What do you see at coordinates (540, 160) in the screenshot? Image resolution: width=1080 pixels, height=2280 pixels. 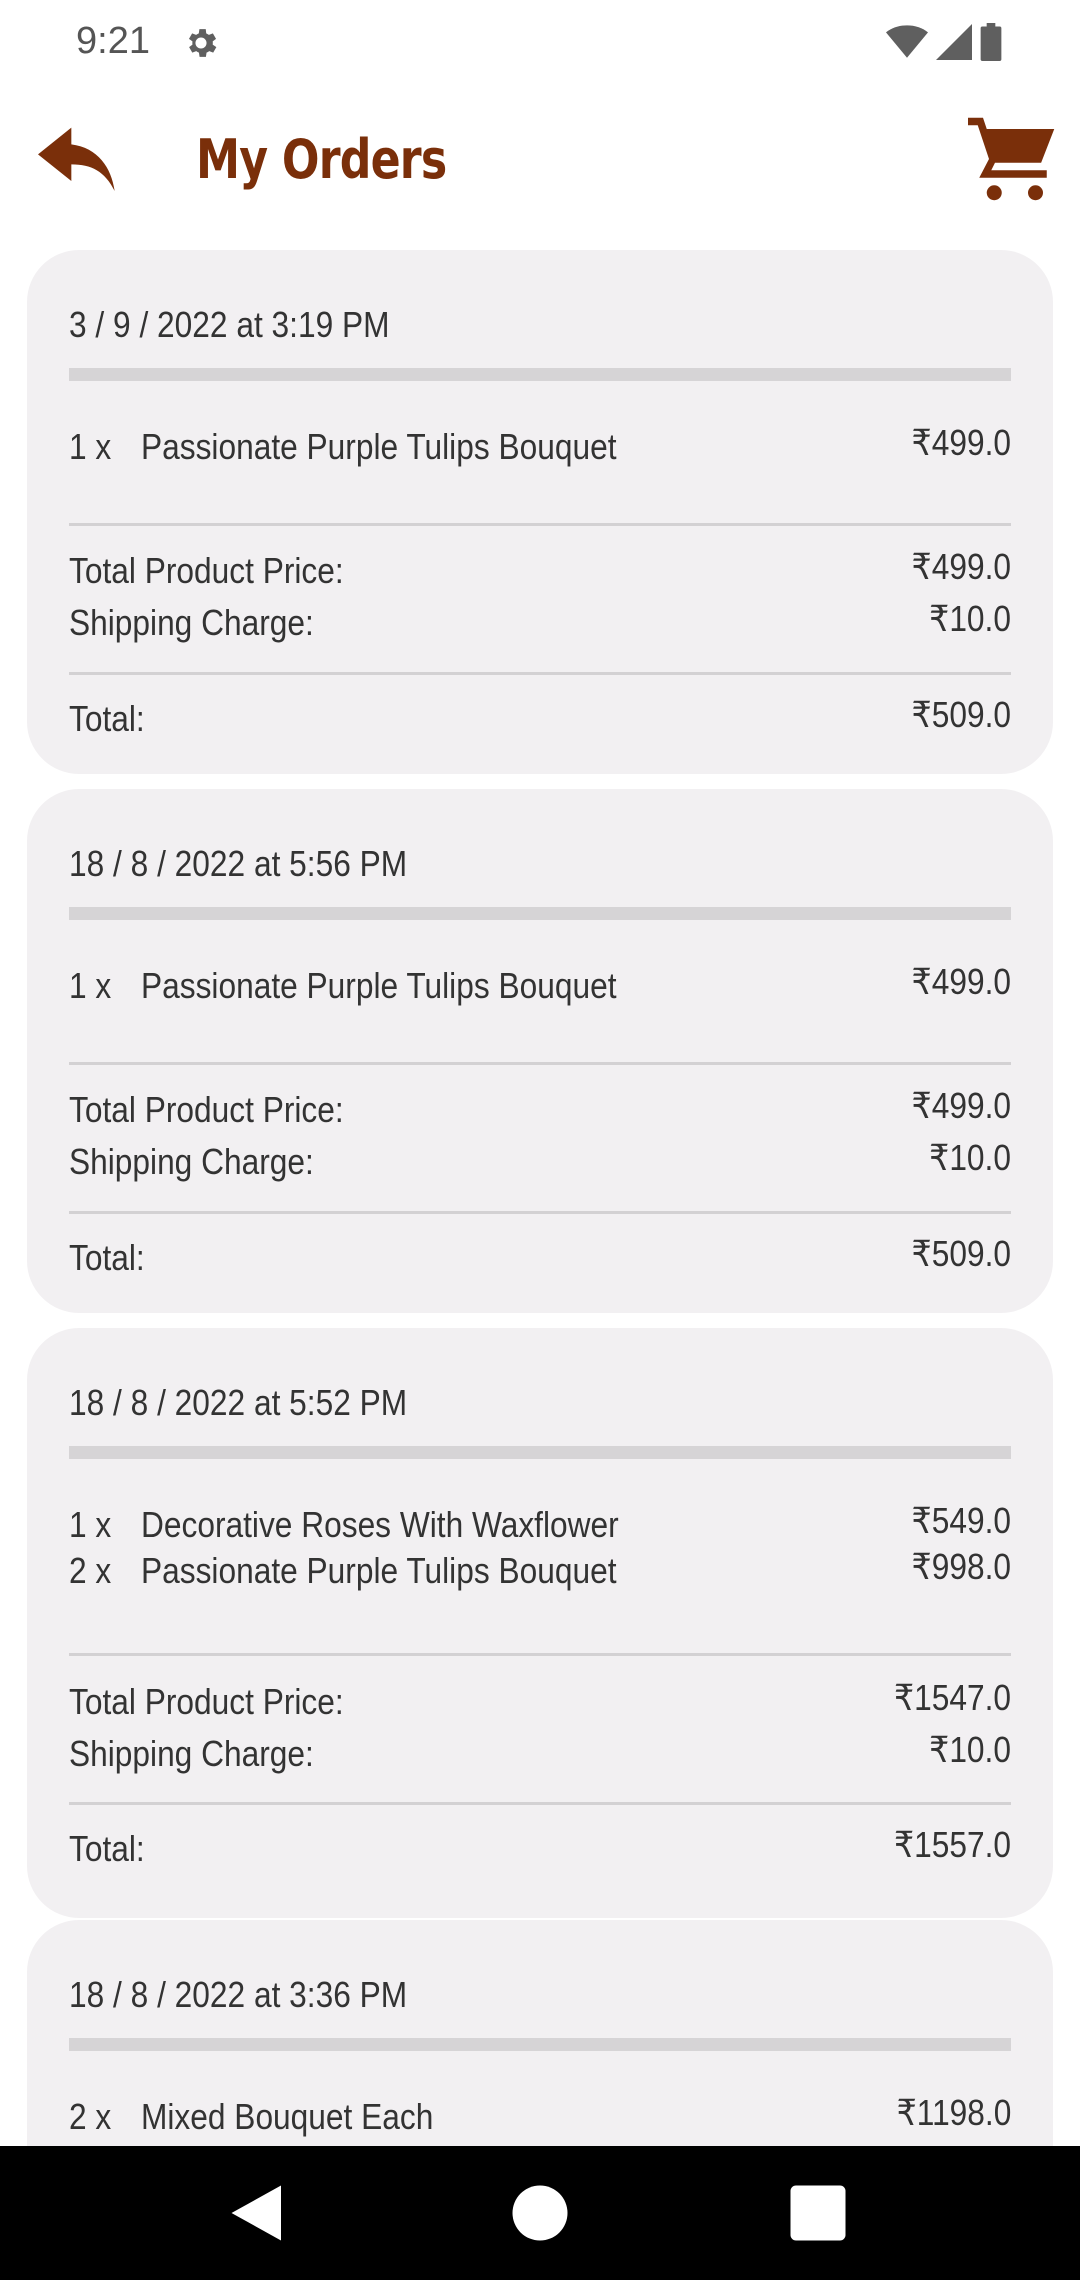 I see `app-bar: My Orders` at bounding box center [540, 160].